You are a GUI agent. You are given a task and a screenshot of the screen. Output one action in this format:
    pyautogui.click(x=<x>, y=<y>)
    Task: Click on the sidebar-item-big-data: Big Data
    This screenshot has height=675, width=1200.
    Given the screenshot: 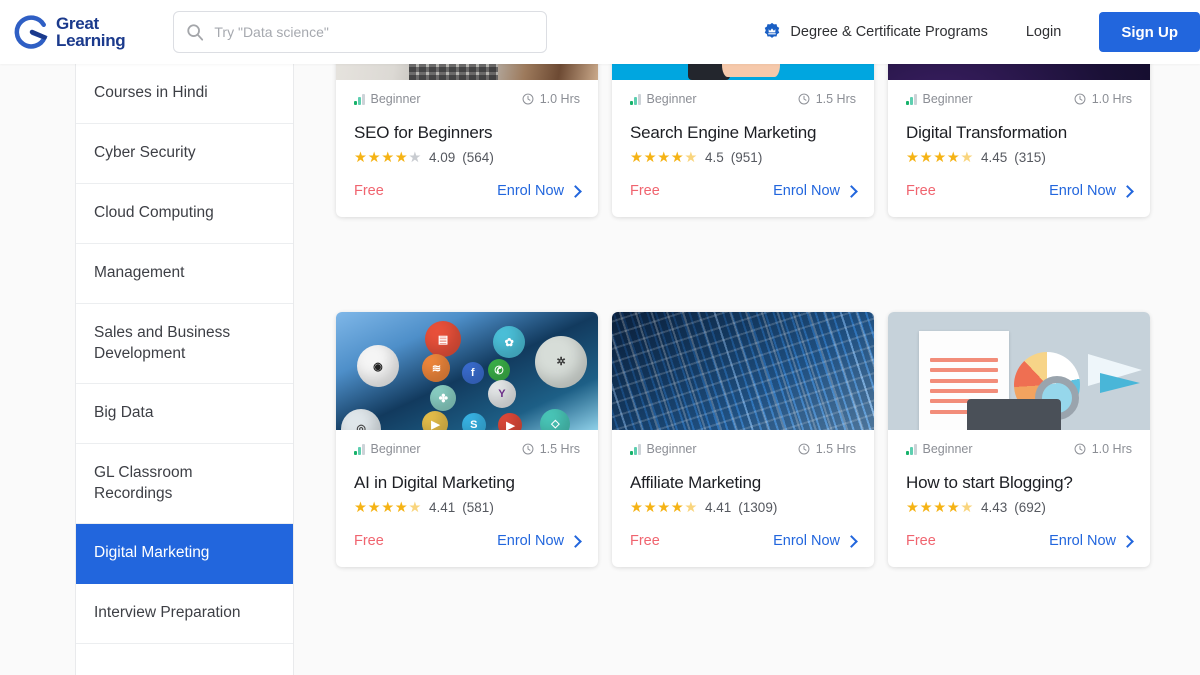 What is the action you would take?
    pyautogui.click(x=184, y=414)
    